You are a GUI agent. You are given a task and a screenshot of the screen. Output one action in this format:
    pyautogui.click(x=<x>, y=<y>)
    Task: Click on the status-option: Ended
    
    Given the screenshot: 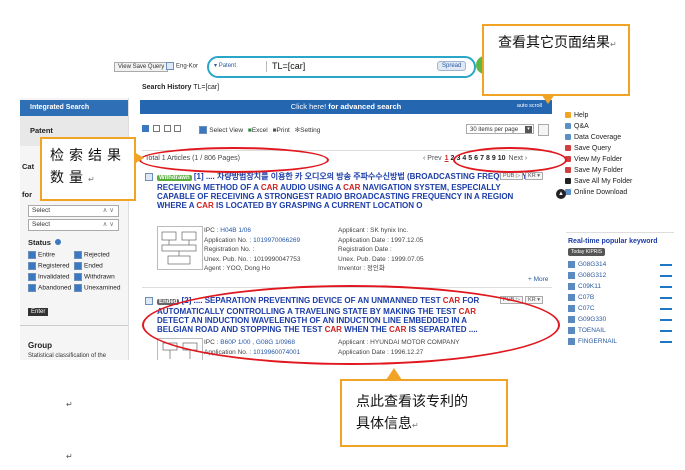 What is the action you would take?
    pyautogui.click(x=88, y=266)
    